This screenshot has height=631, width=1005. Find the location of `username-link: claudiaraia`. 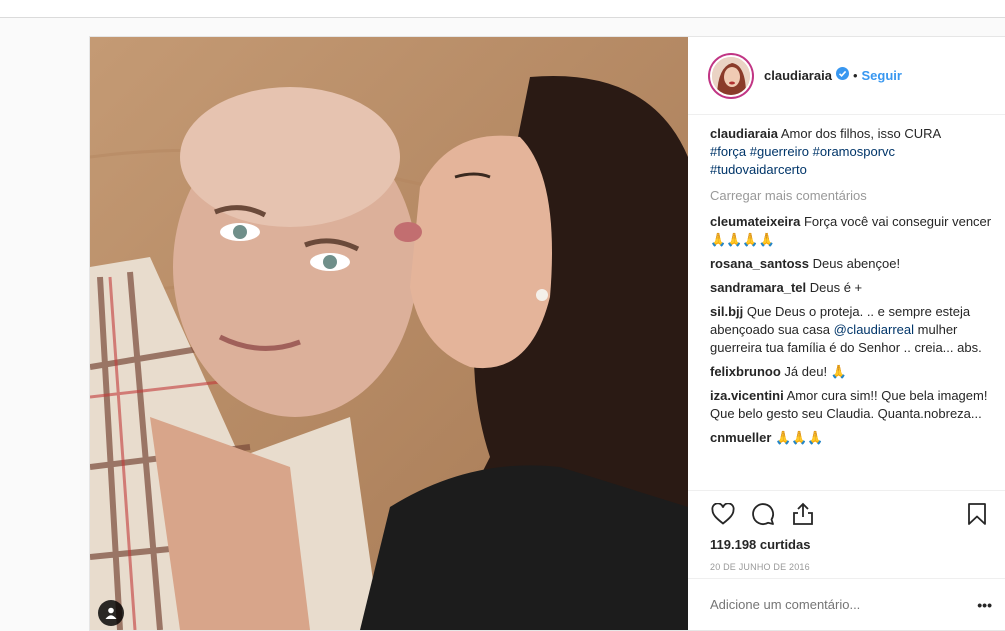

username-link: claudiaraia is located at coordinates (798, 75).